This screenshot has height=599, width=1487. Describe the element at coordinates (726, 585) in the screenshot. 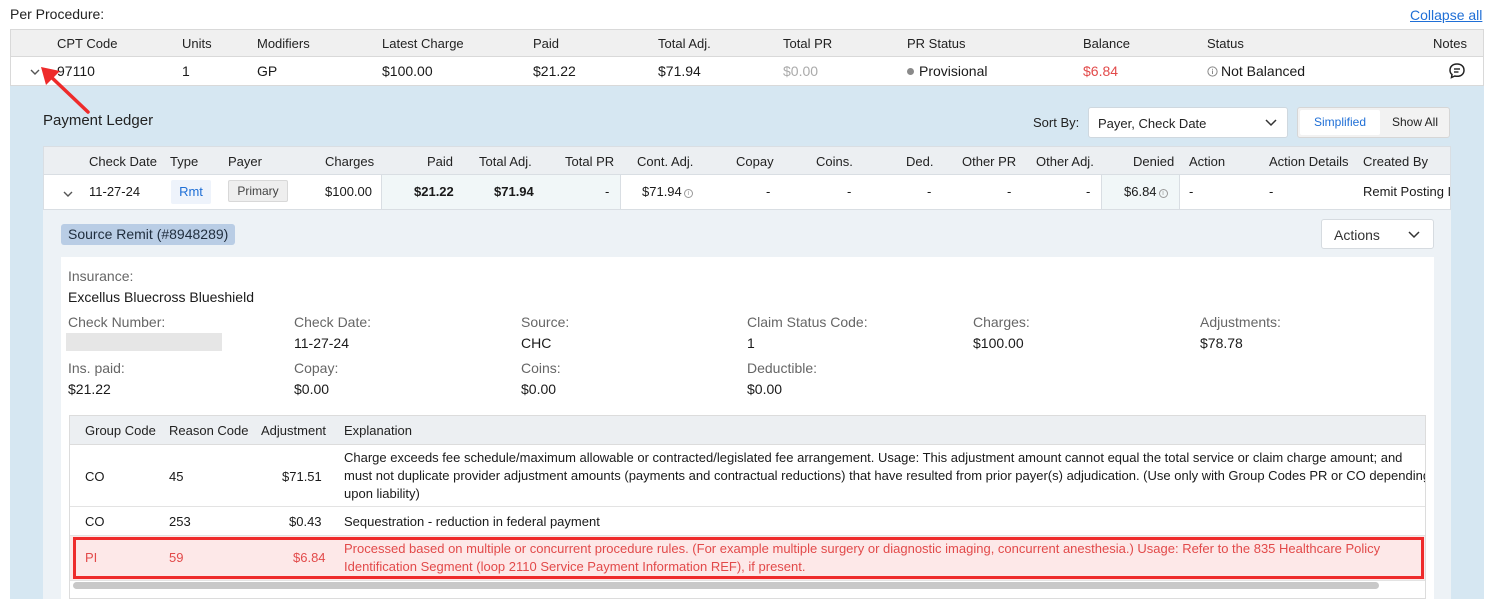

I see `horizontal-scrollbar` at that location.